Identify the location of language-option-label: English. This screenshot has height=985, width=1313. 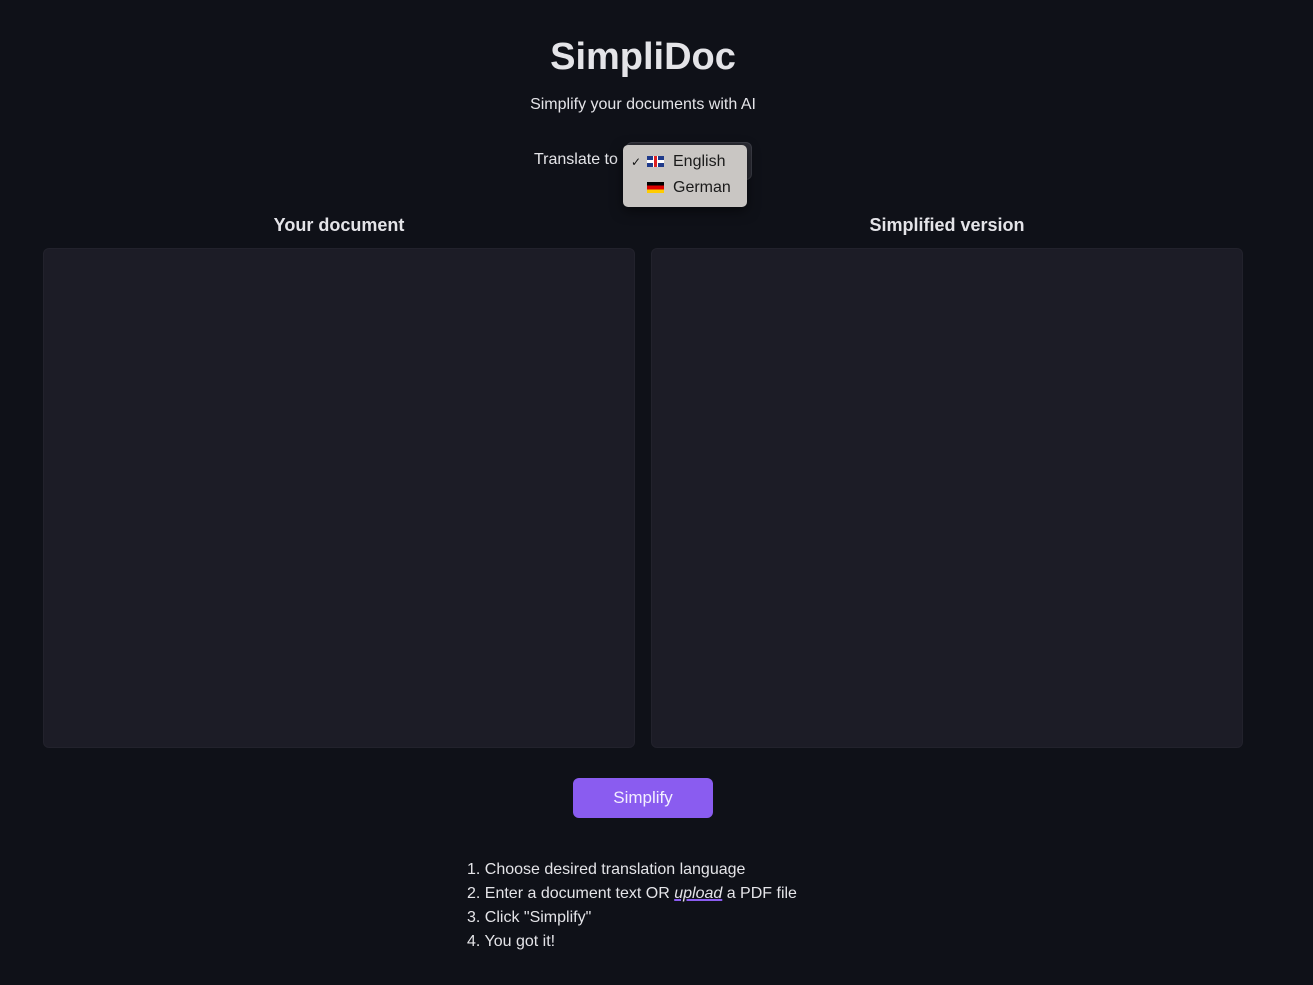
(699, 161).